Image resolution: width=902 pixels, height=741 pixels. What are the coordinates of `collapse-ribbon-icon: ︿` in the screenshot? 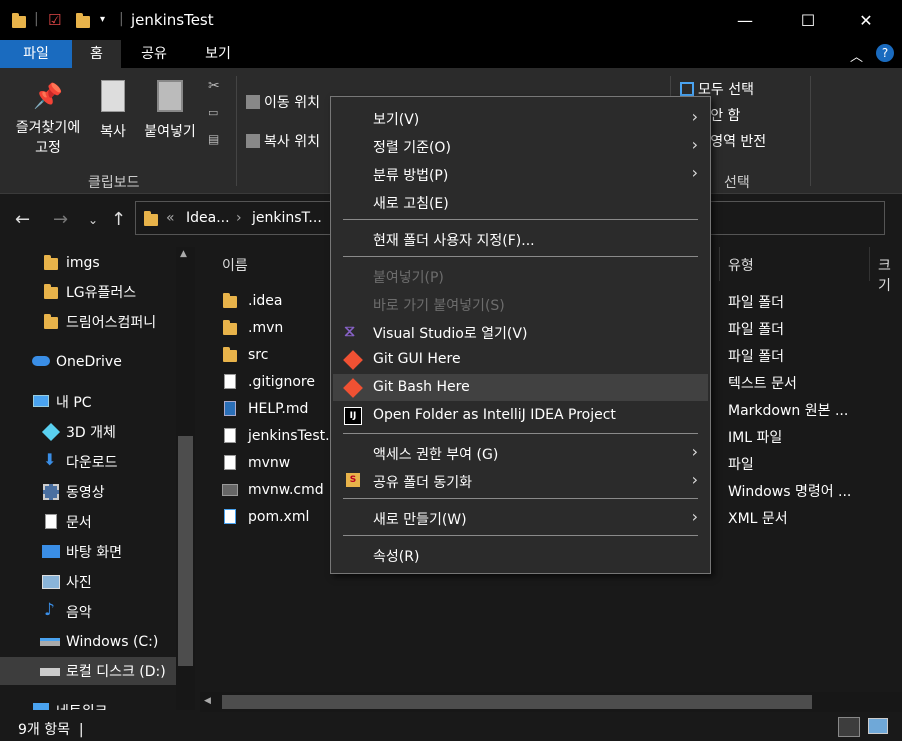 It's located at (856, 55).